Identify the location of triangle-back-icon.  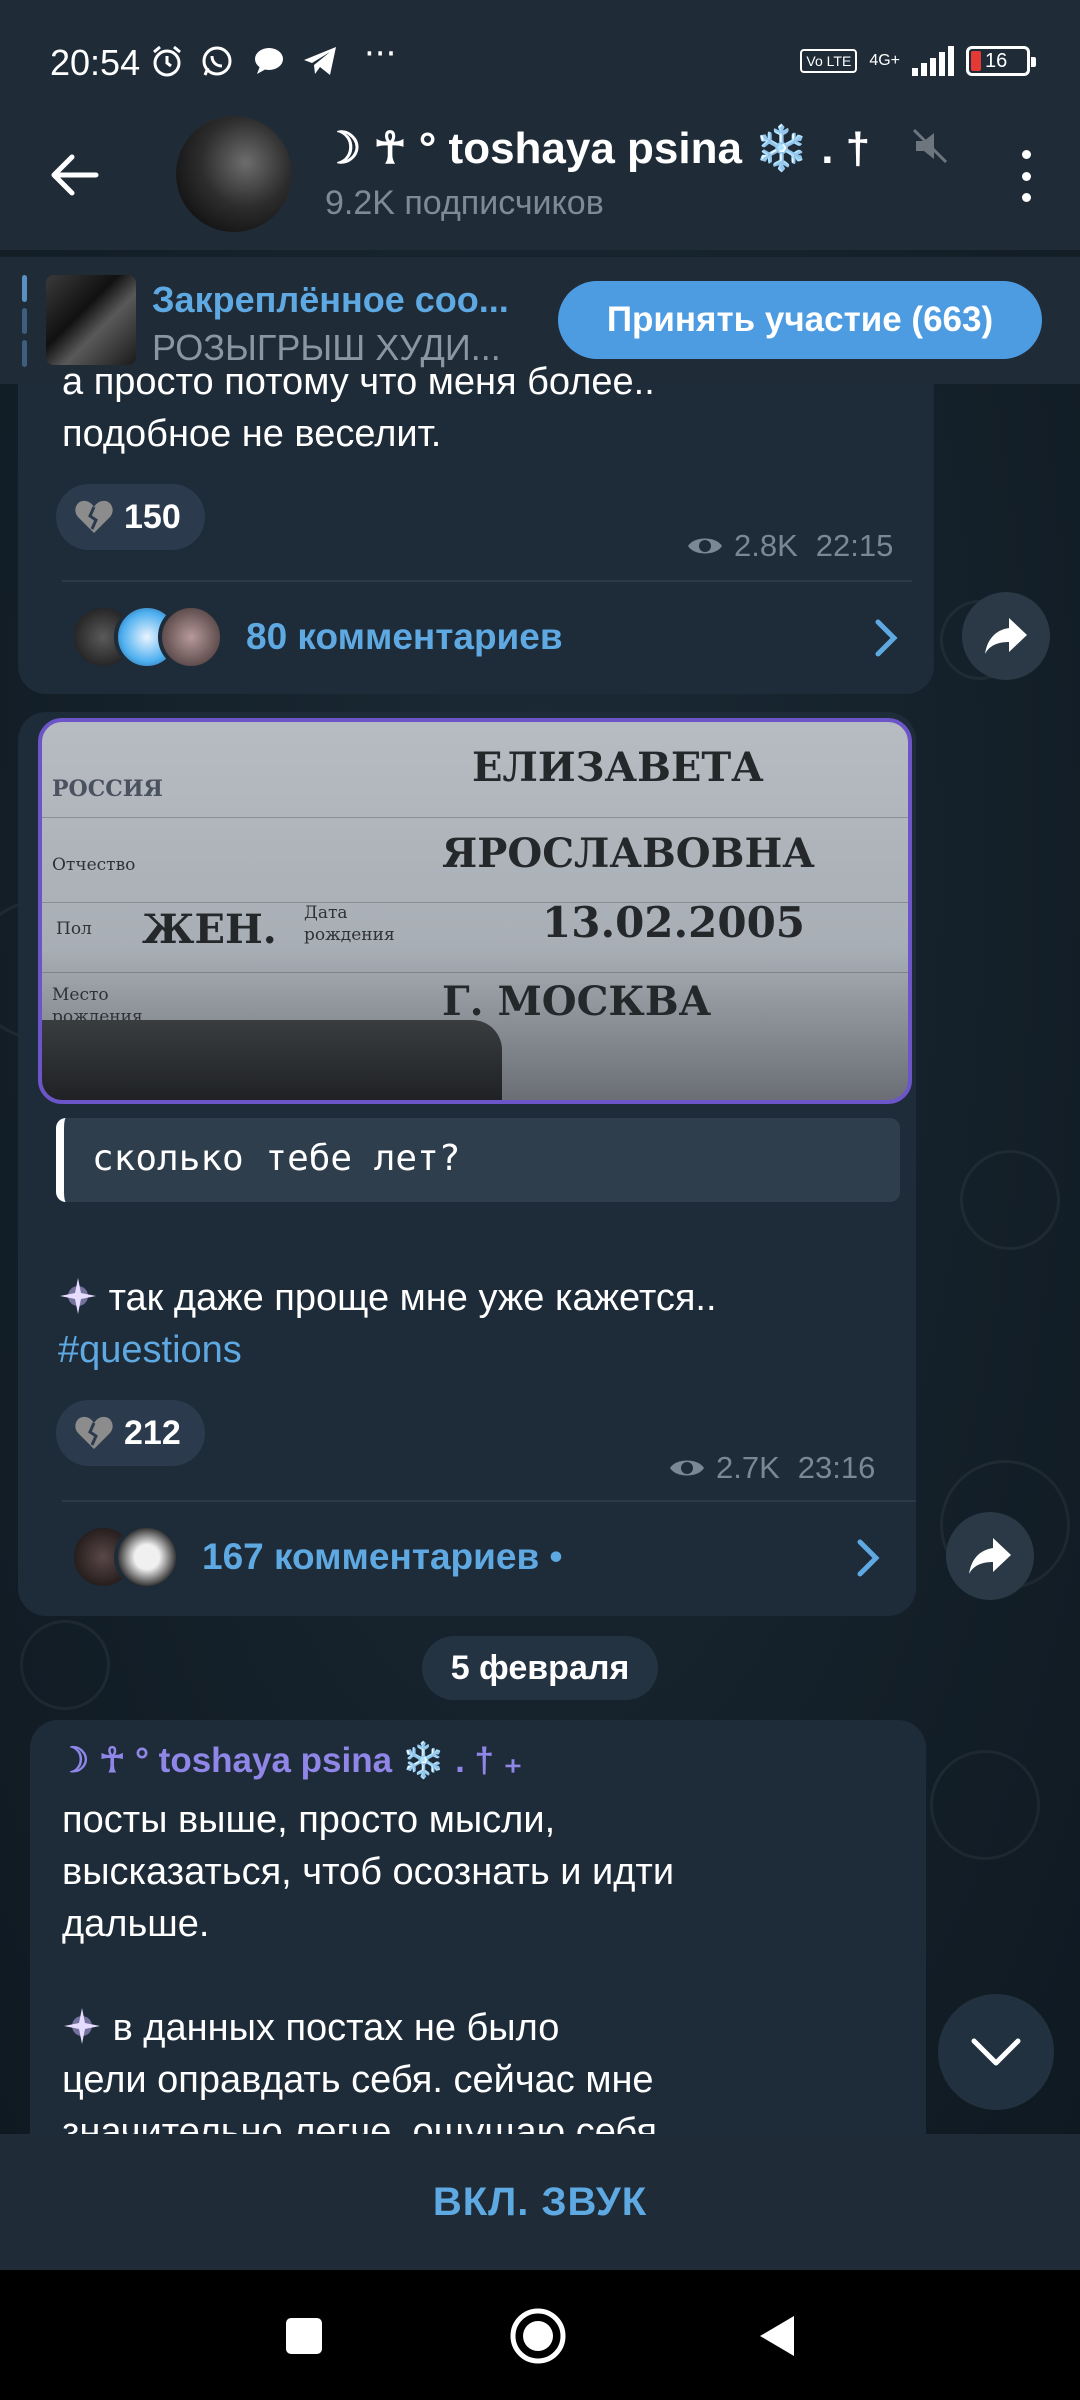
(777, 2336).